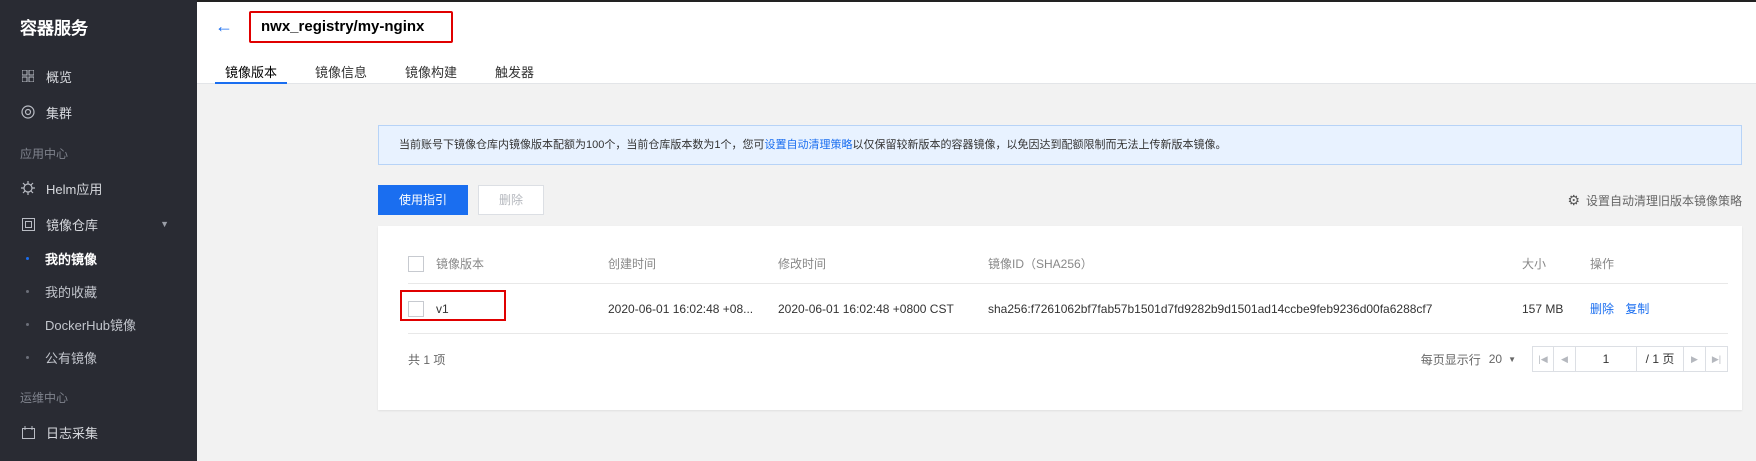 The height and width of the screenshot is (461, 1756). What do you see at coordinates (28, 188) in the screenshot?
I see `helm-icon` at bounding box center [28, 188].